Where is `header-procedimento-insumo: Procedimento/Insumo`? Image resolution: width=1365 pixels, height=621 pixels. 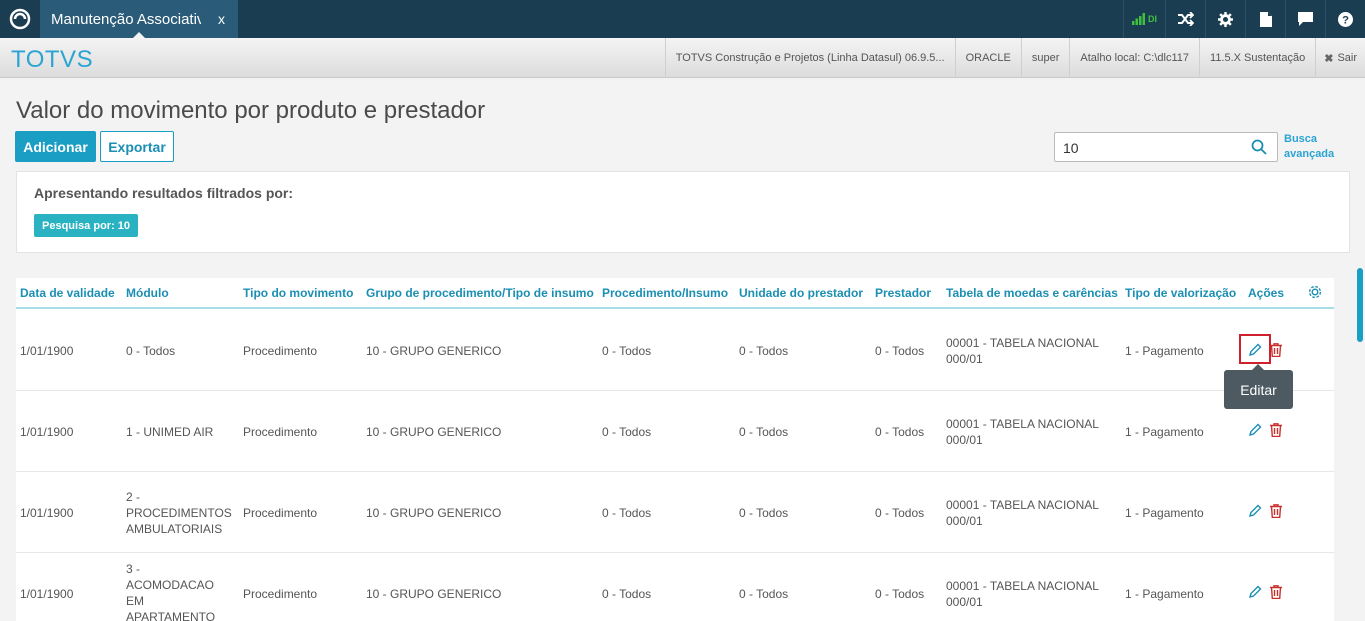
header-procedimento-insumo: Procedimento/Insumo is located at coordinates (665, 293).